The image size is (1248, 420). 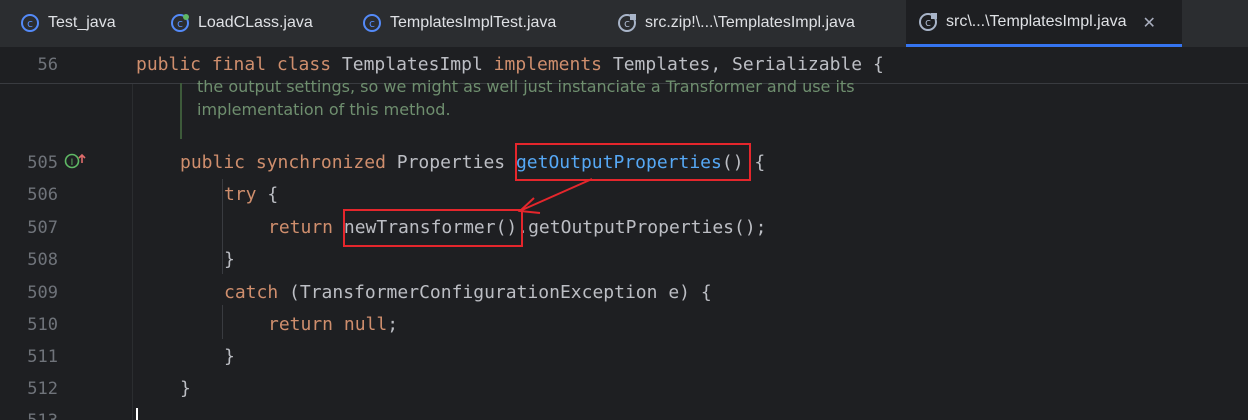 I want to click on line-number: 56, so click(x=47, y=65).